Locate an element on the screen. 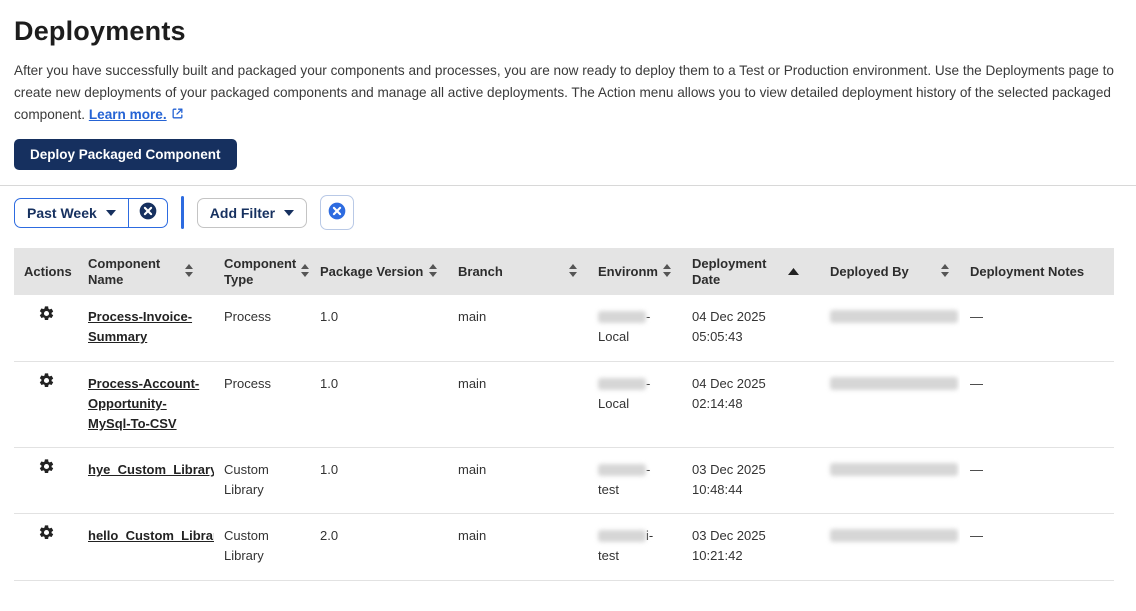 The image size is (1136, 611). page-title: Deployments is located at coordinates (100, 31).